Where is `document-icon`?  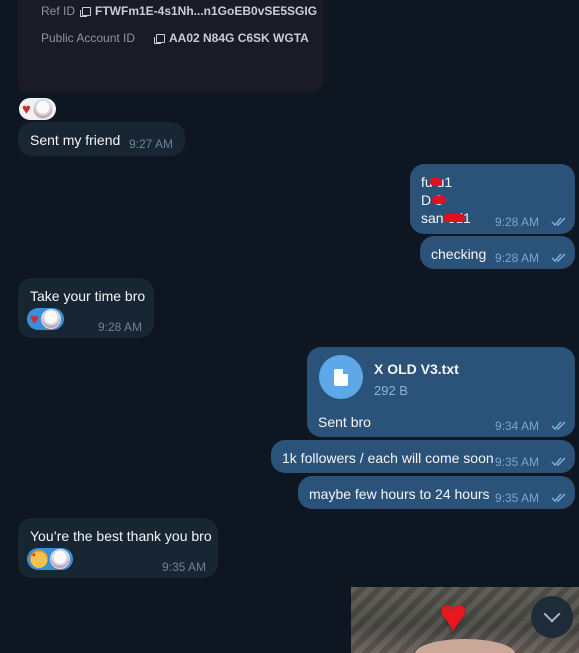
document-icon is located at coordinates (341, 377).